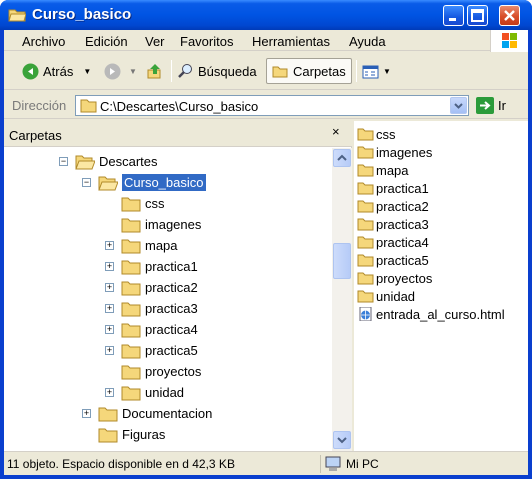 The width and height of the screenshot is (532, 479). I want to click on file-item: practica4, so click(393, 242).